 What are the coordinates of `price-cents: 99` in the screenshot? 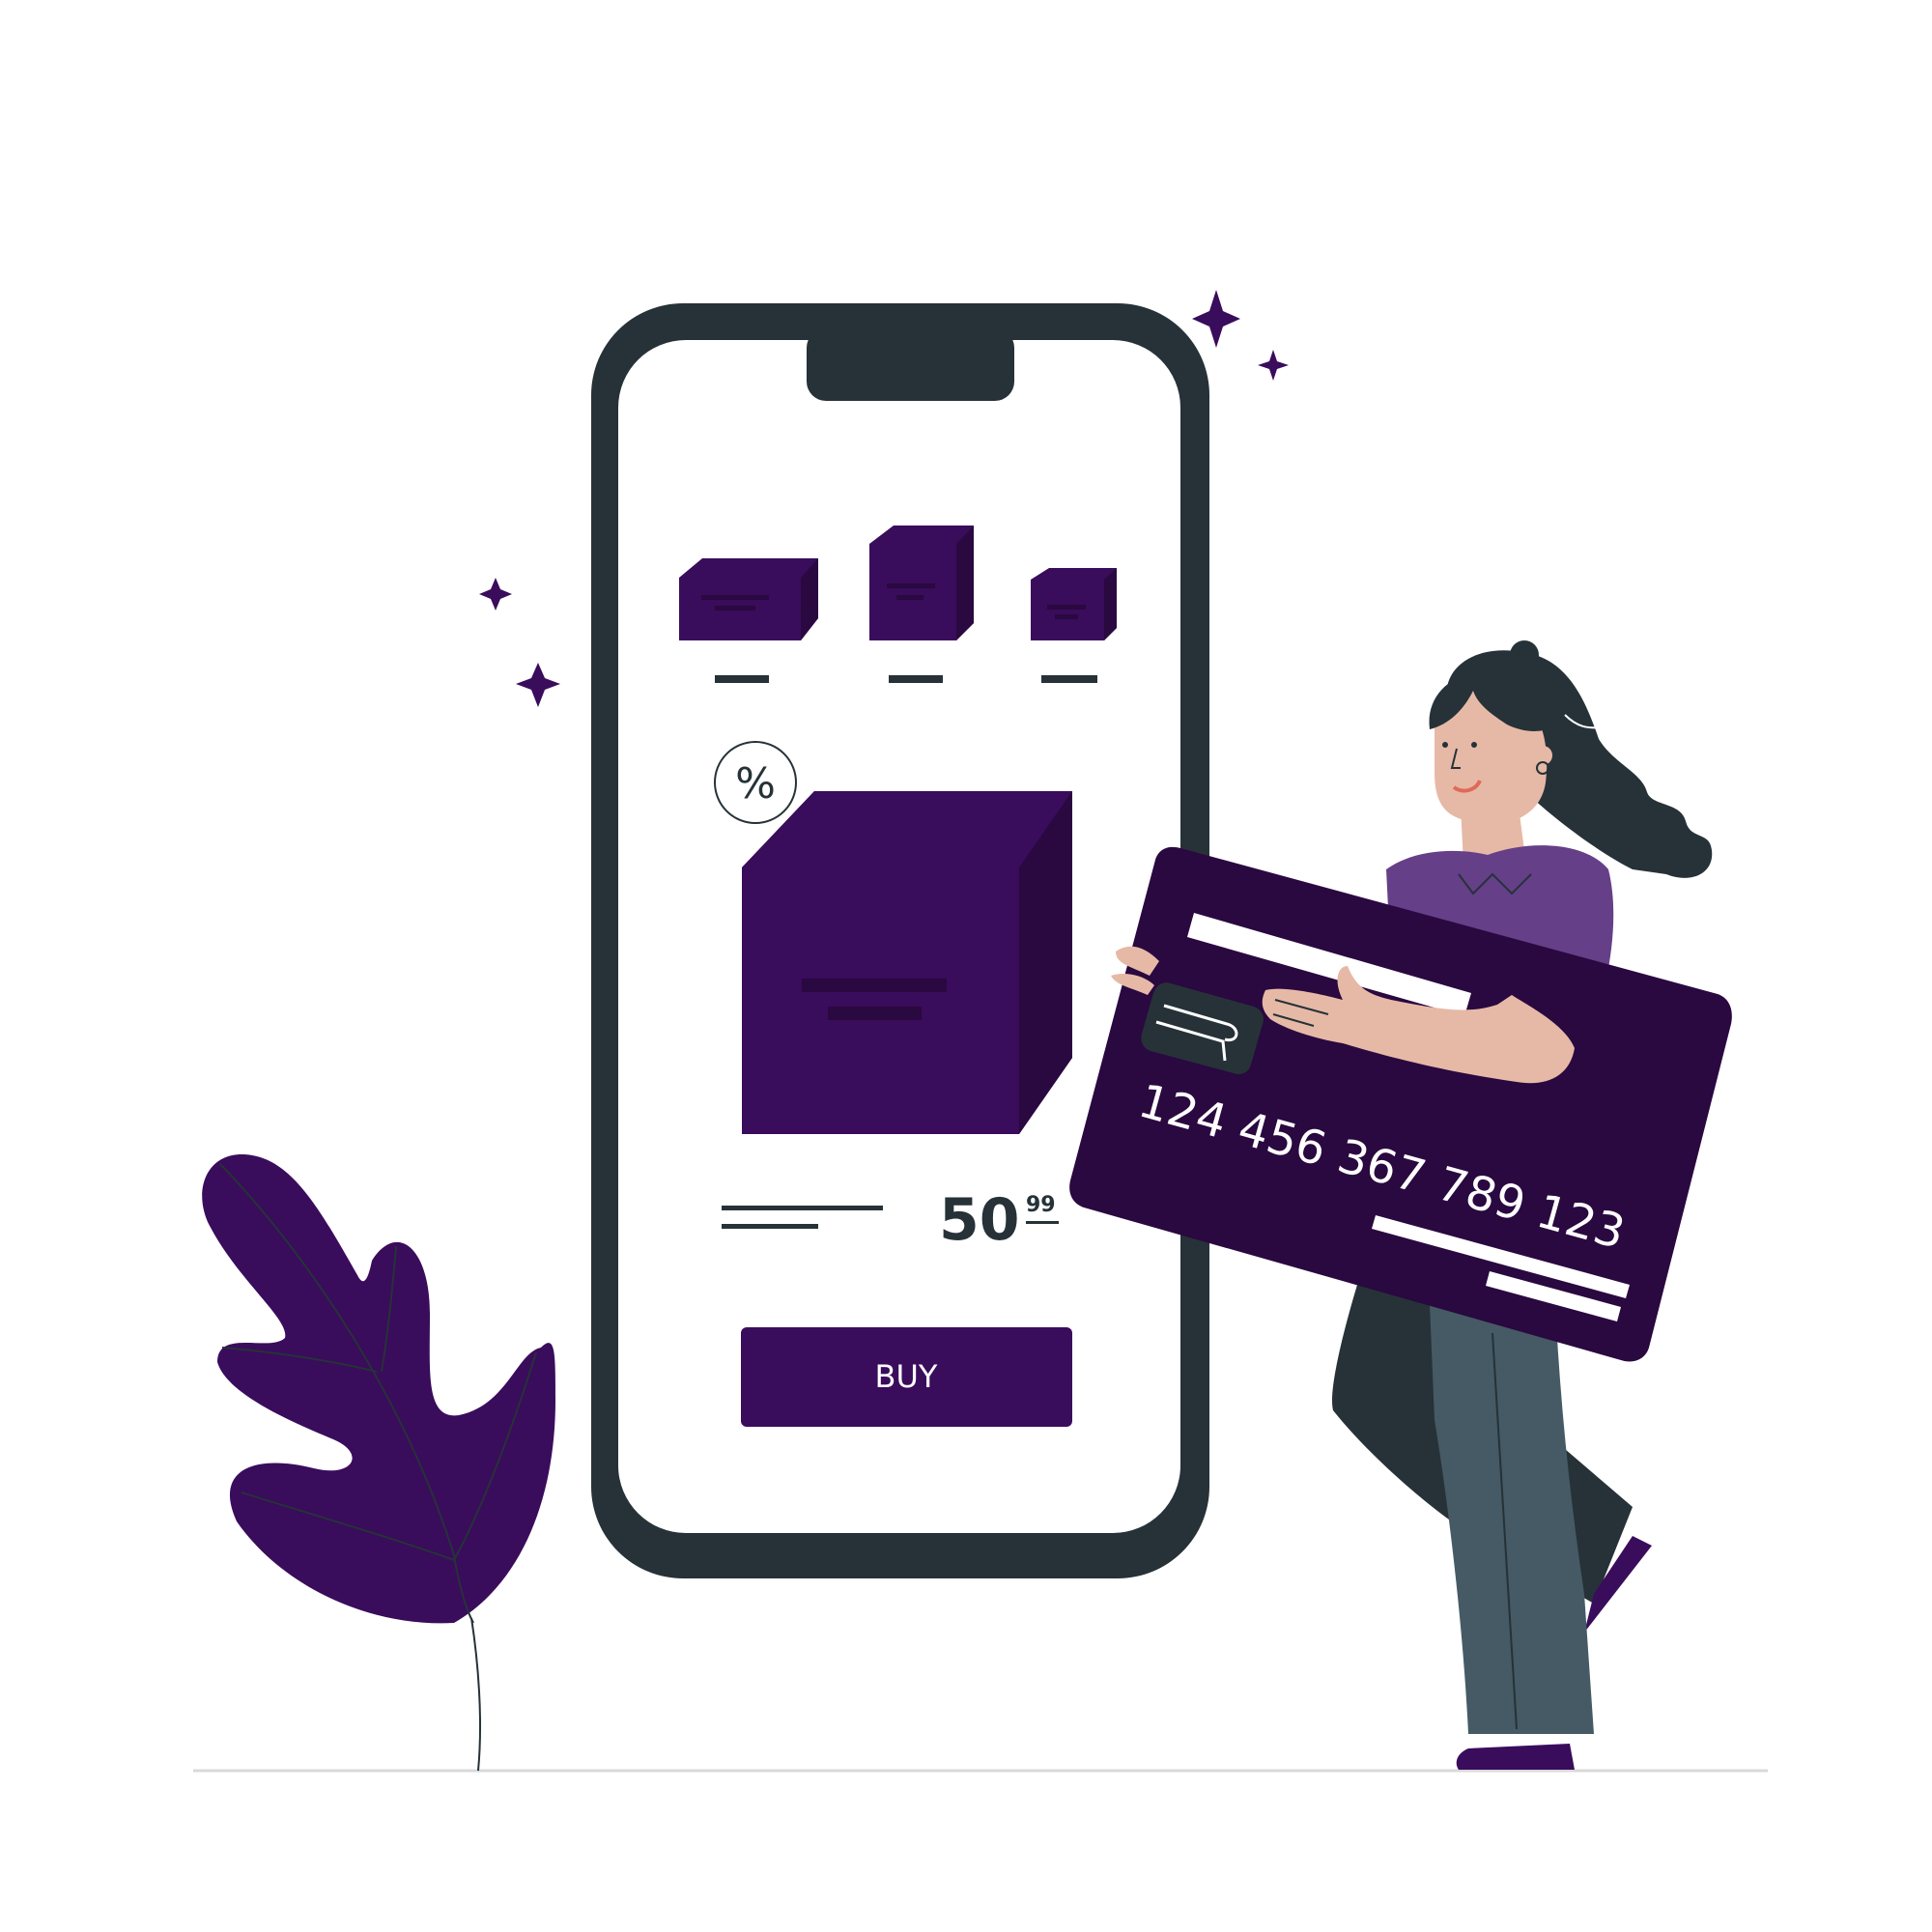 It's located at (1041, 1205).